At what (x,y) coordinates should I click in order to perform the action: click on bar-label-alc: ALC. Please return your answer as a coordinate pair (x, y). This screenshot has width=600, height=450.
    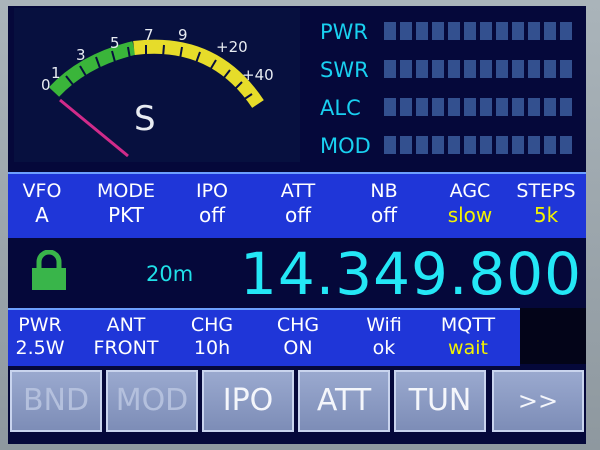
    Looking at the image, I should click on (340, 108).